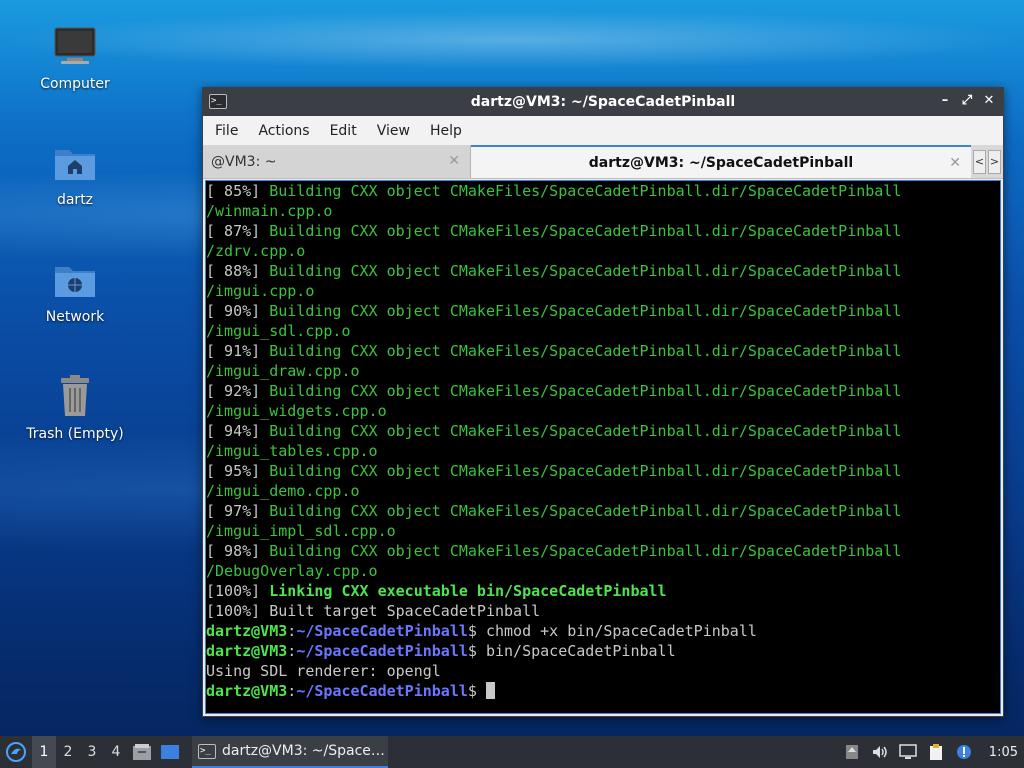  I want to click on menu-help: Help, so click(446, 131).